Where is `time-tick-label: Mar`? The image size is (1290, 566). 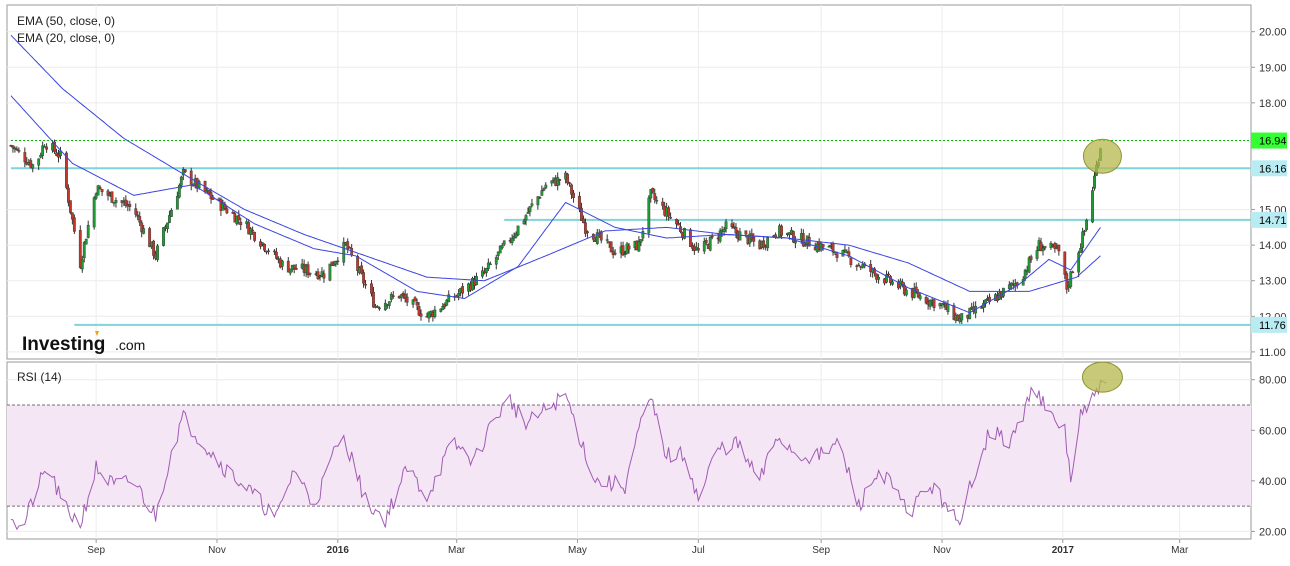
time-tick-label: Mar is located at coordinates (1180, 550).